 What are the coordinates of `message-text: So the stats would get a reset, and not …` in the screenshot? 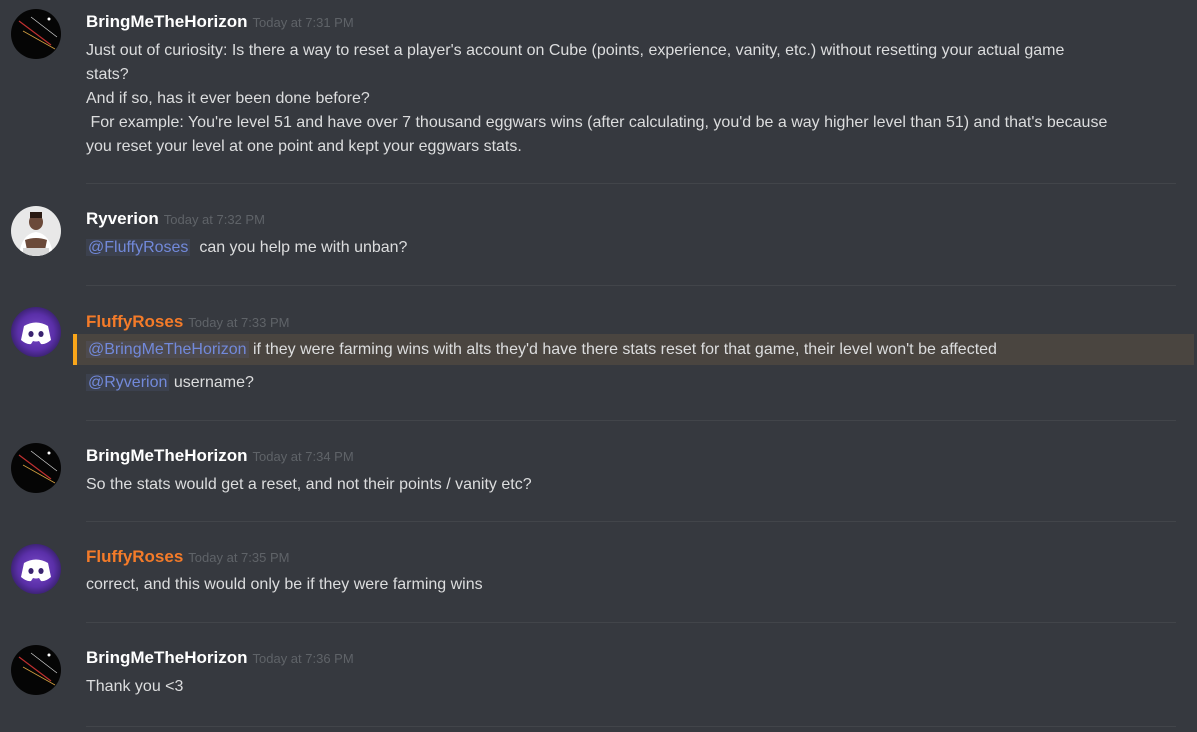 It's located at (309, 484).